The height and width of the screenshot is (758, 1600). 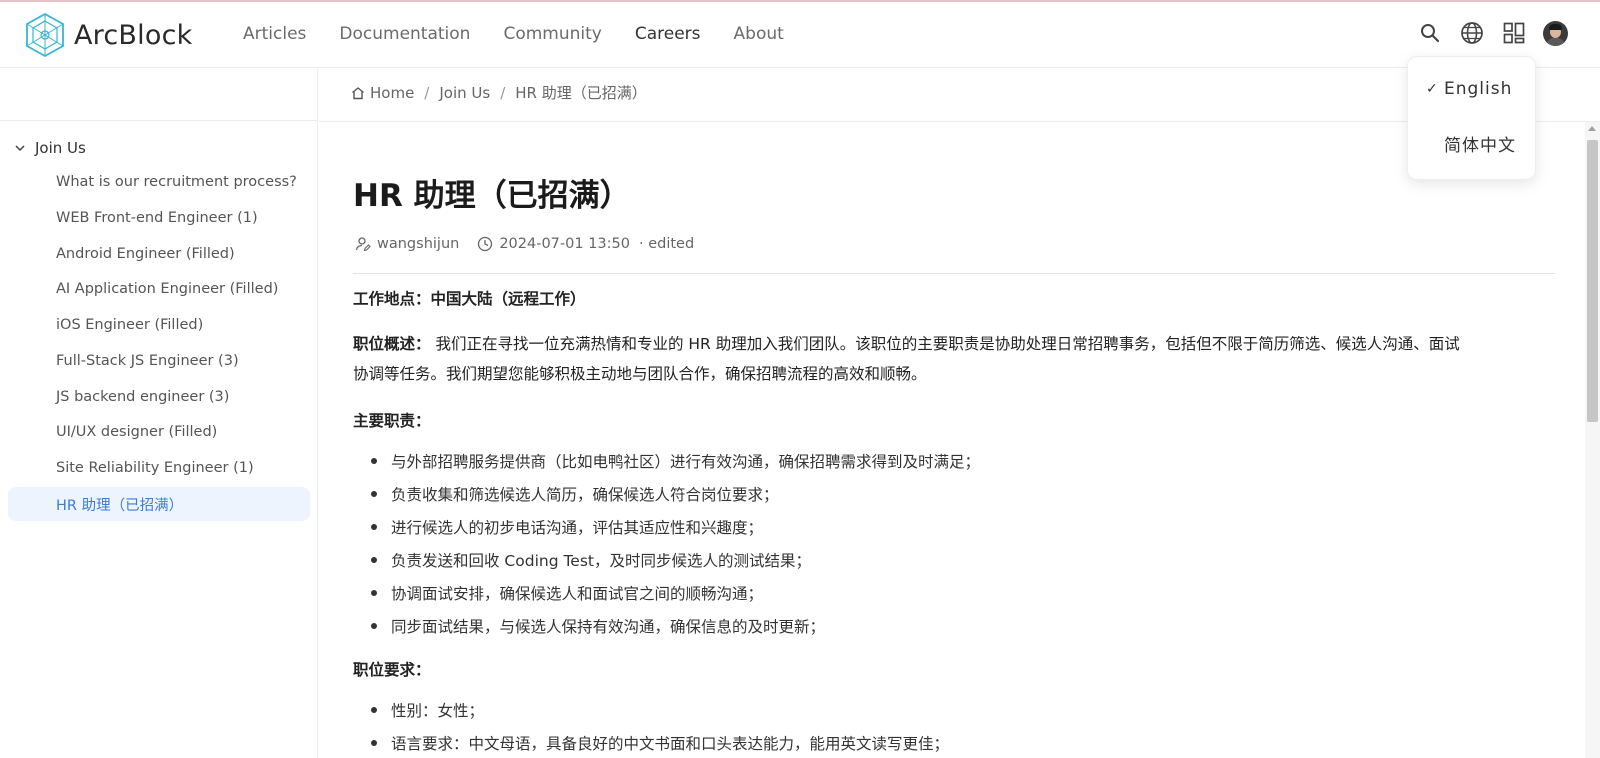 I want to click on chevron-down-icon, so click(x=20, y=148).